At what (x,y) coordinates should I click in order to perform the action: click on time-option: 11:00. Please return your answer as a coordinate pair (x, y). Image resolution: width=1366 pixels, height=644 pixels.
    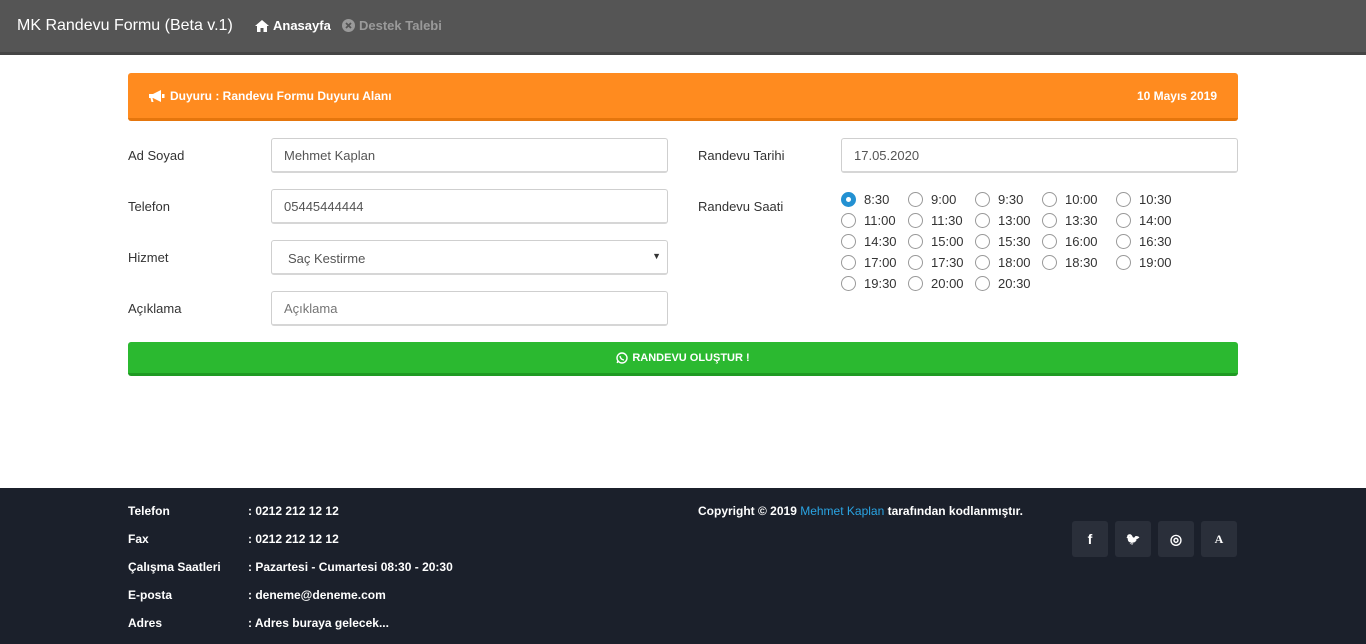
    Looking at the image, I should click on (868, 220).